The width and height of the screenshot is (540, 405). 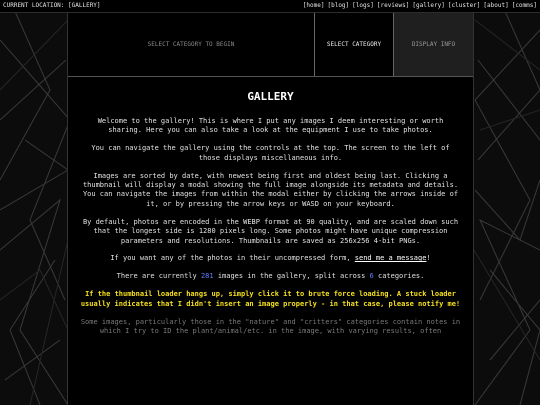 What do you see at coordinates (464, 6) in the screenshot?
I see `nav-cluster-link: [cluster]` at bounding box center [464, 6].